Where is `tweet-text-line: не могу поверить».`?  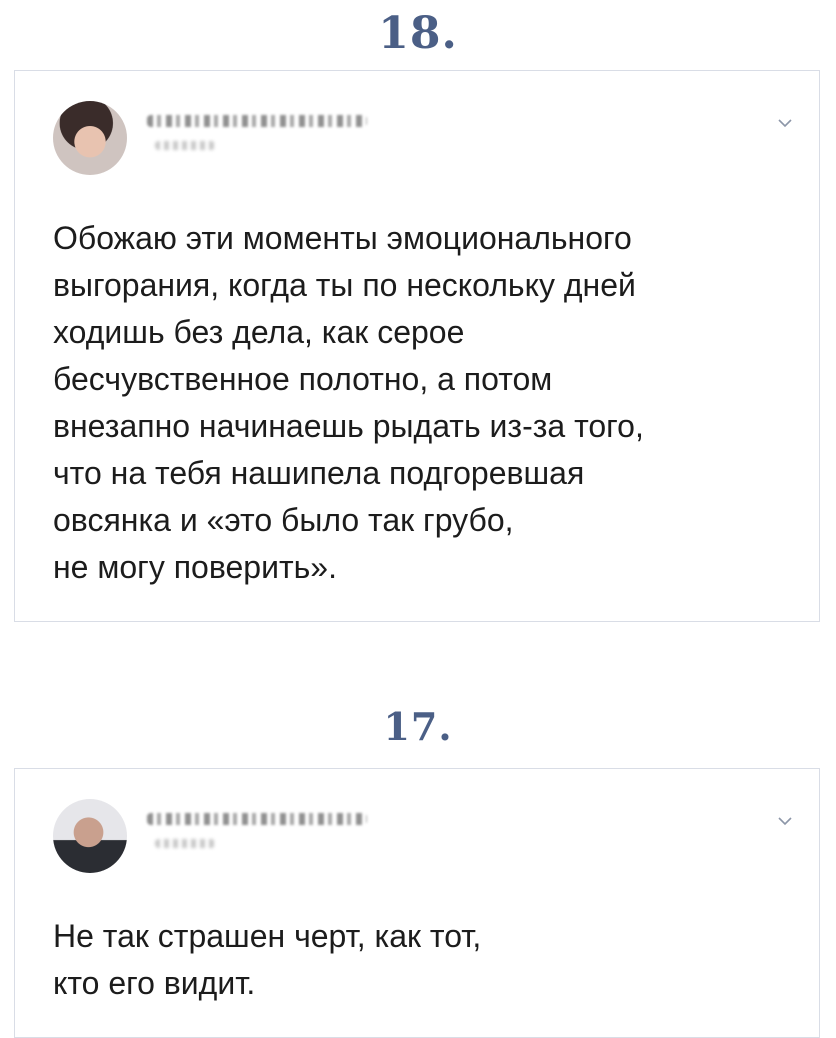
tweet-text-line: не могу поверить». is located at coordinates (195, 567).